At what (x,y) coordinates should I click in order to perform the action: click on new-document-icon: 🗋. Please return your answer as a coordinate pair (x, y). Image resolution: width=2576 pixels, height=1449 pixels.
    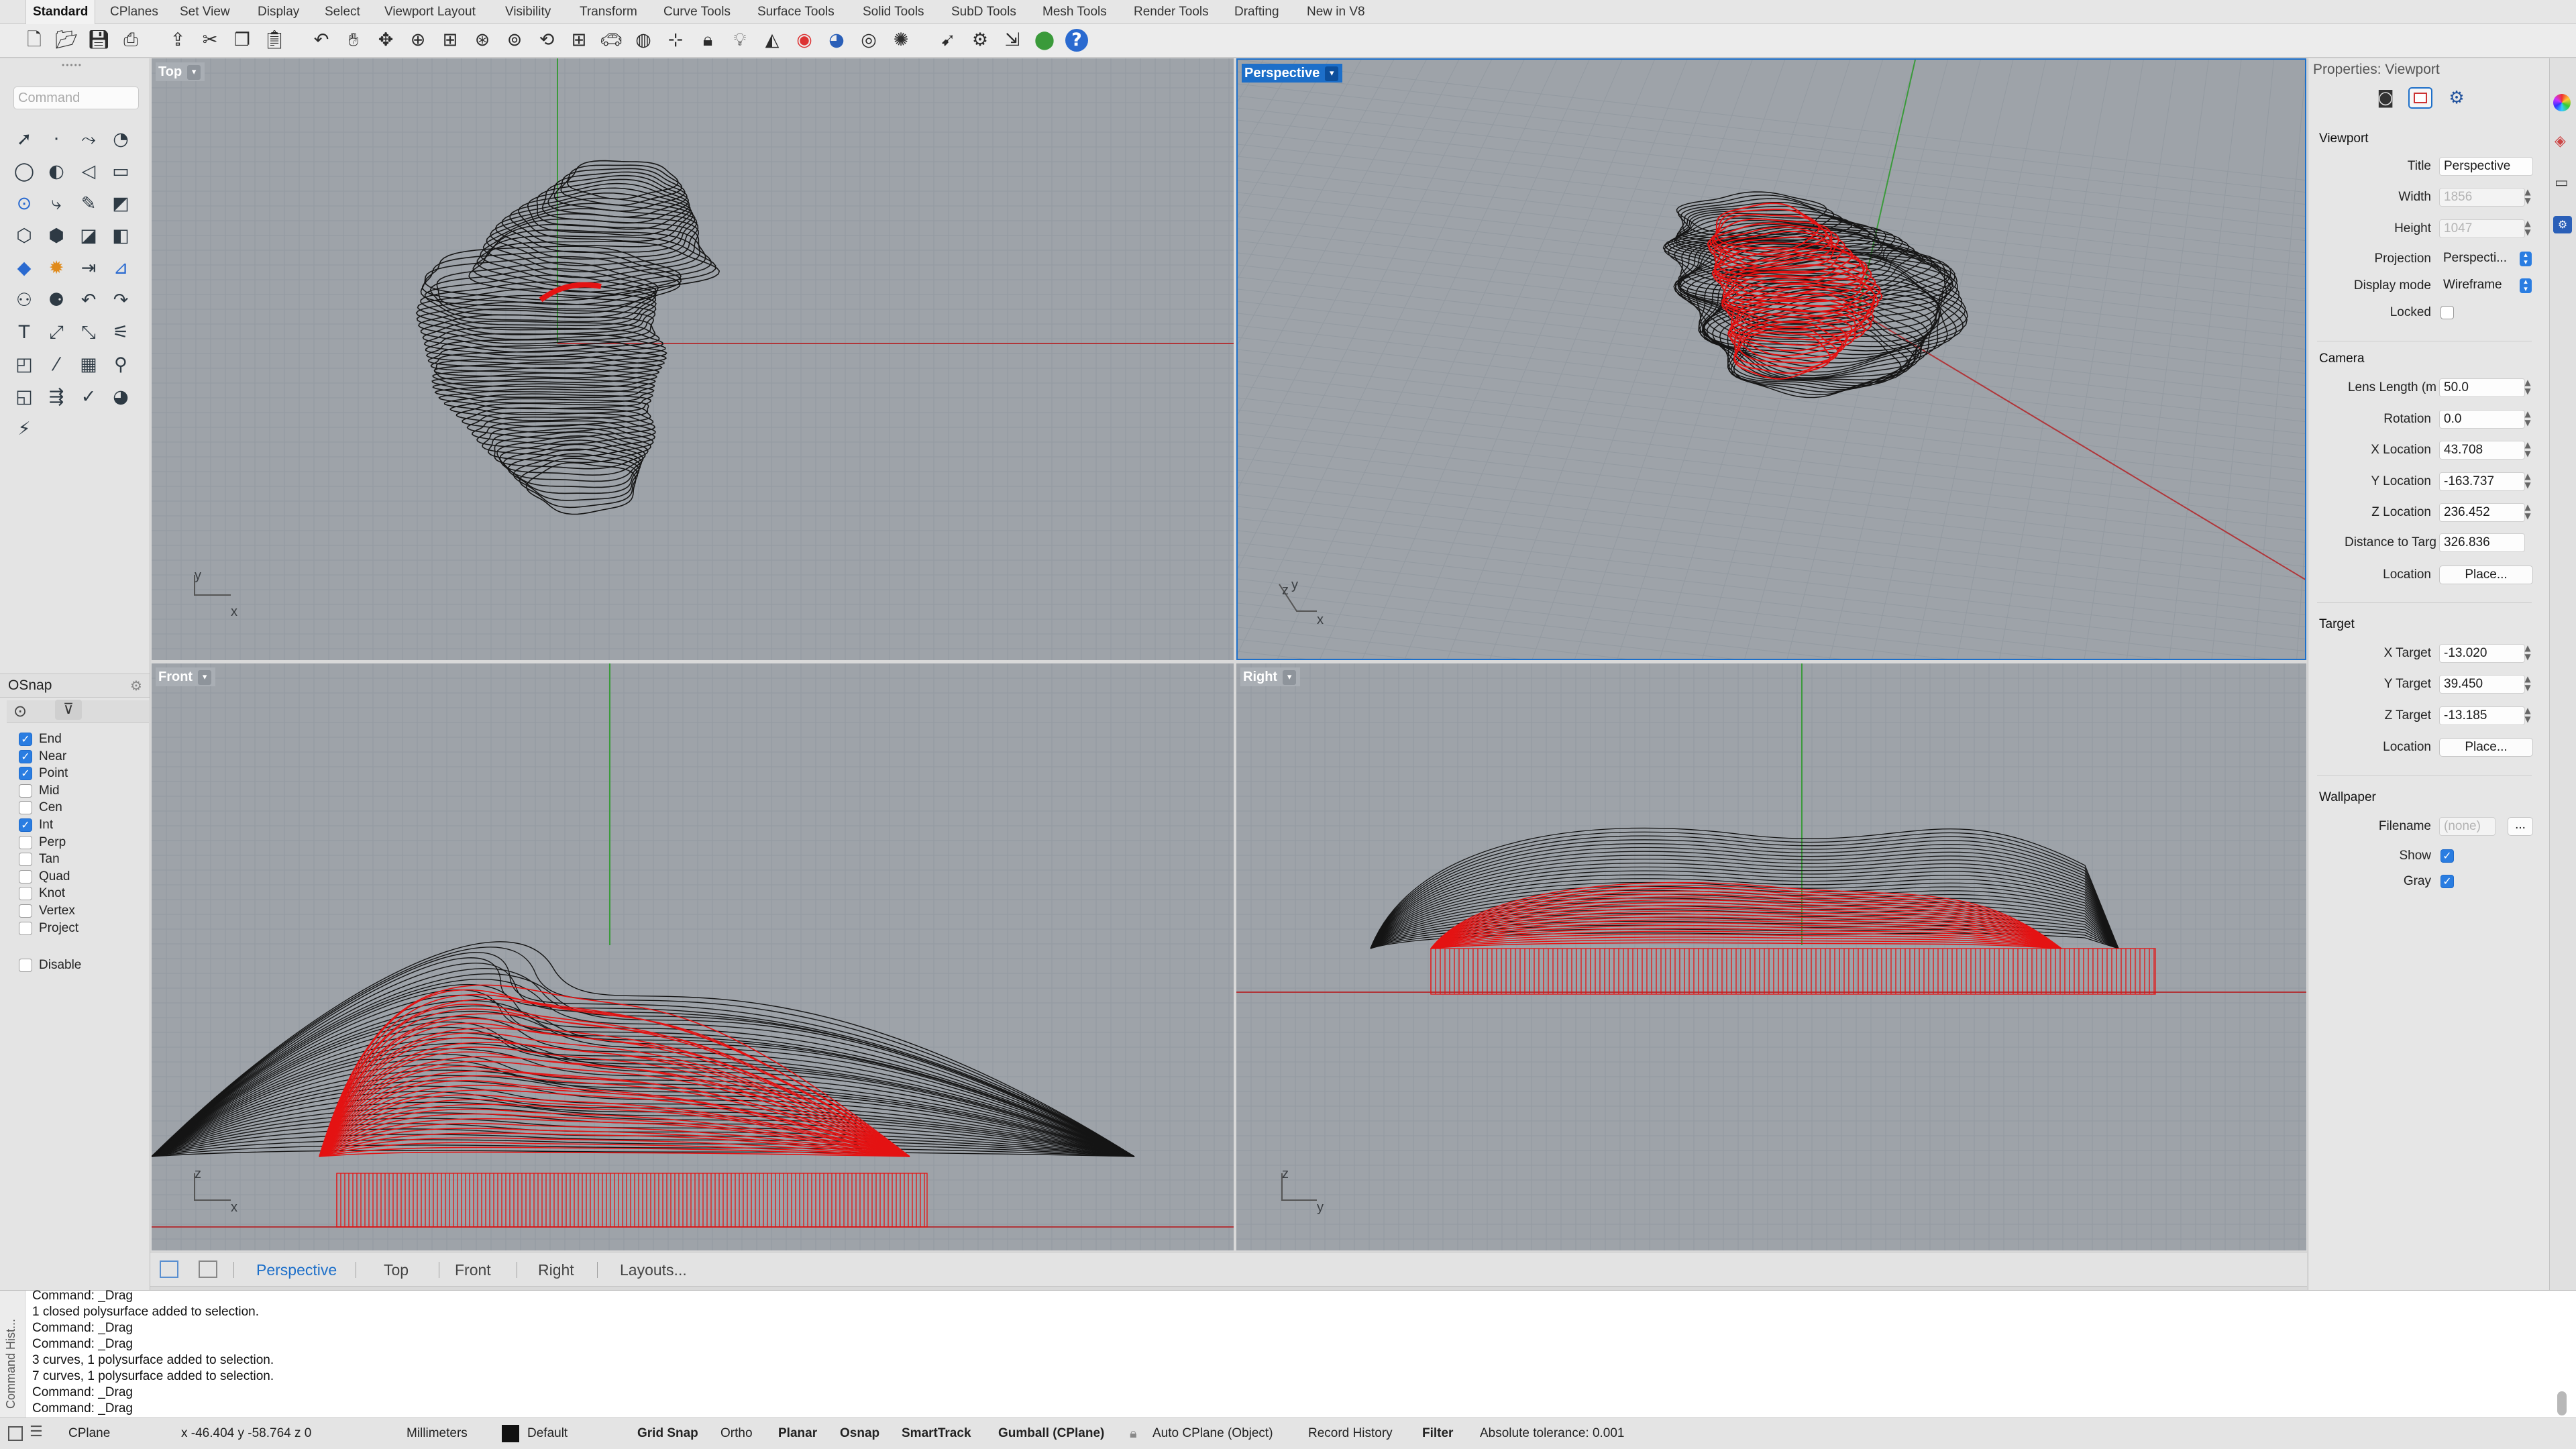
    Looking at the image, I should click on (34, 40).